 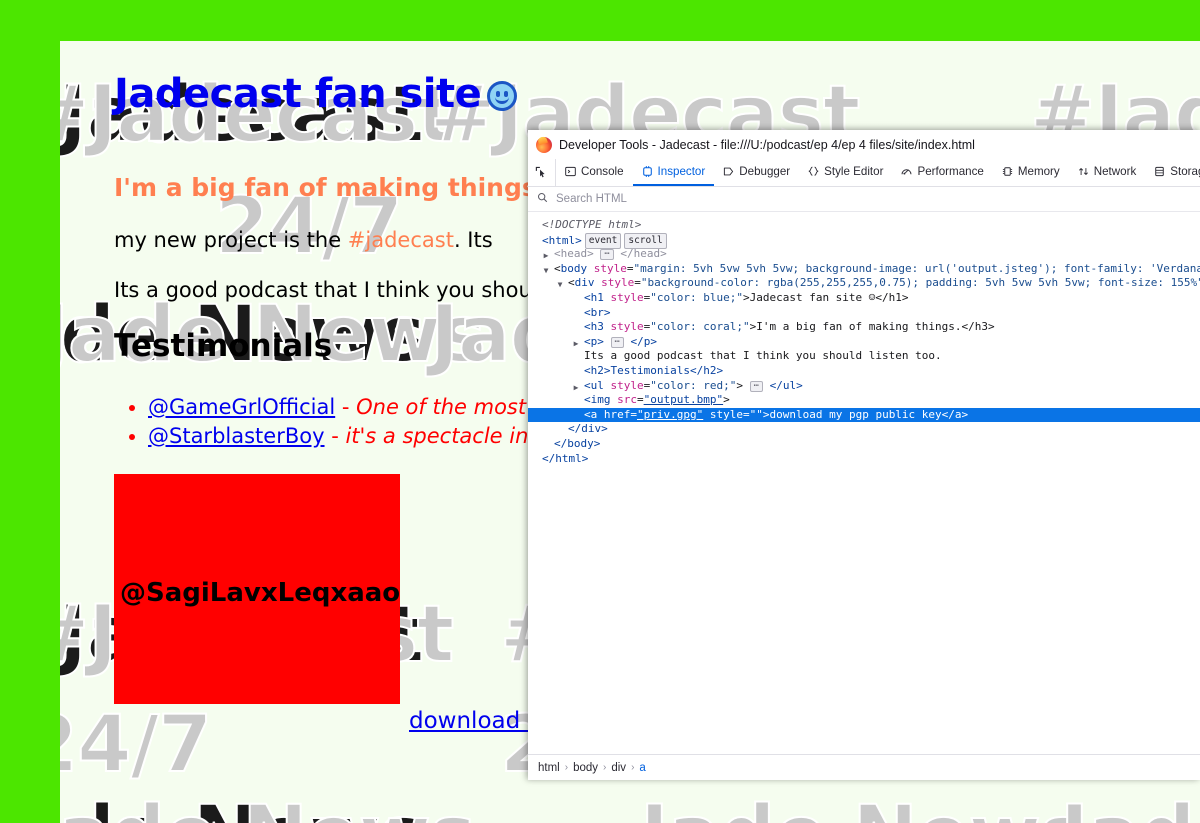 What do you see at coordinates (864, 225) in the screenshot?
I see `markup-line-doctype: <!DOCTYPE html>` at bounding box center [864, 225].